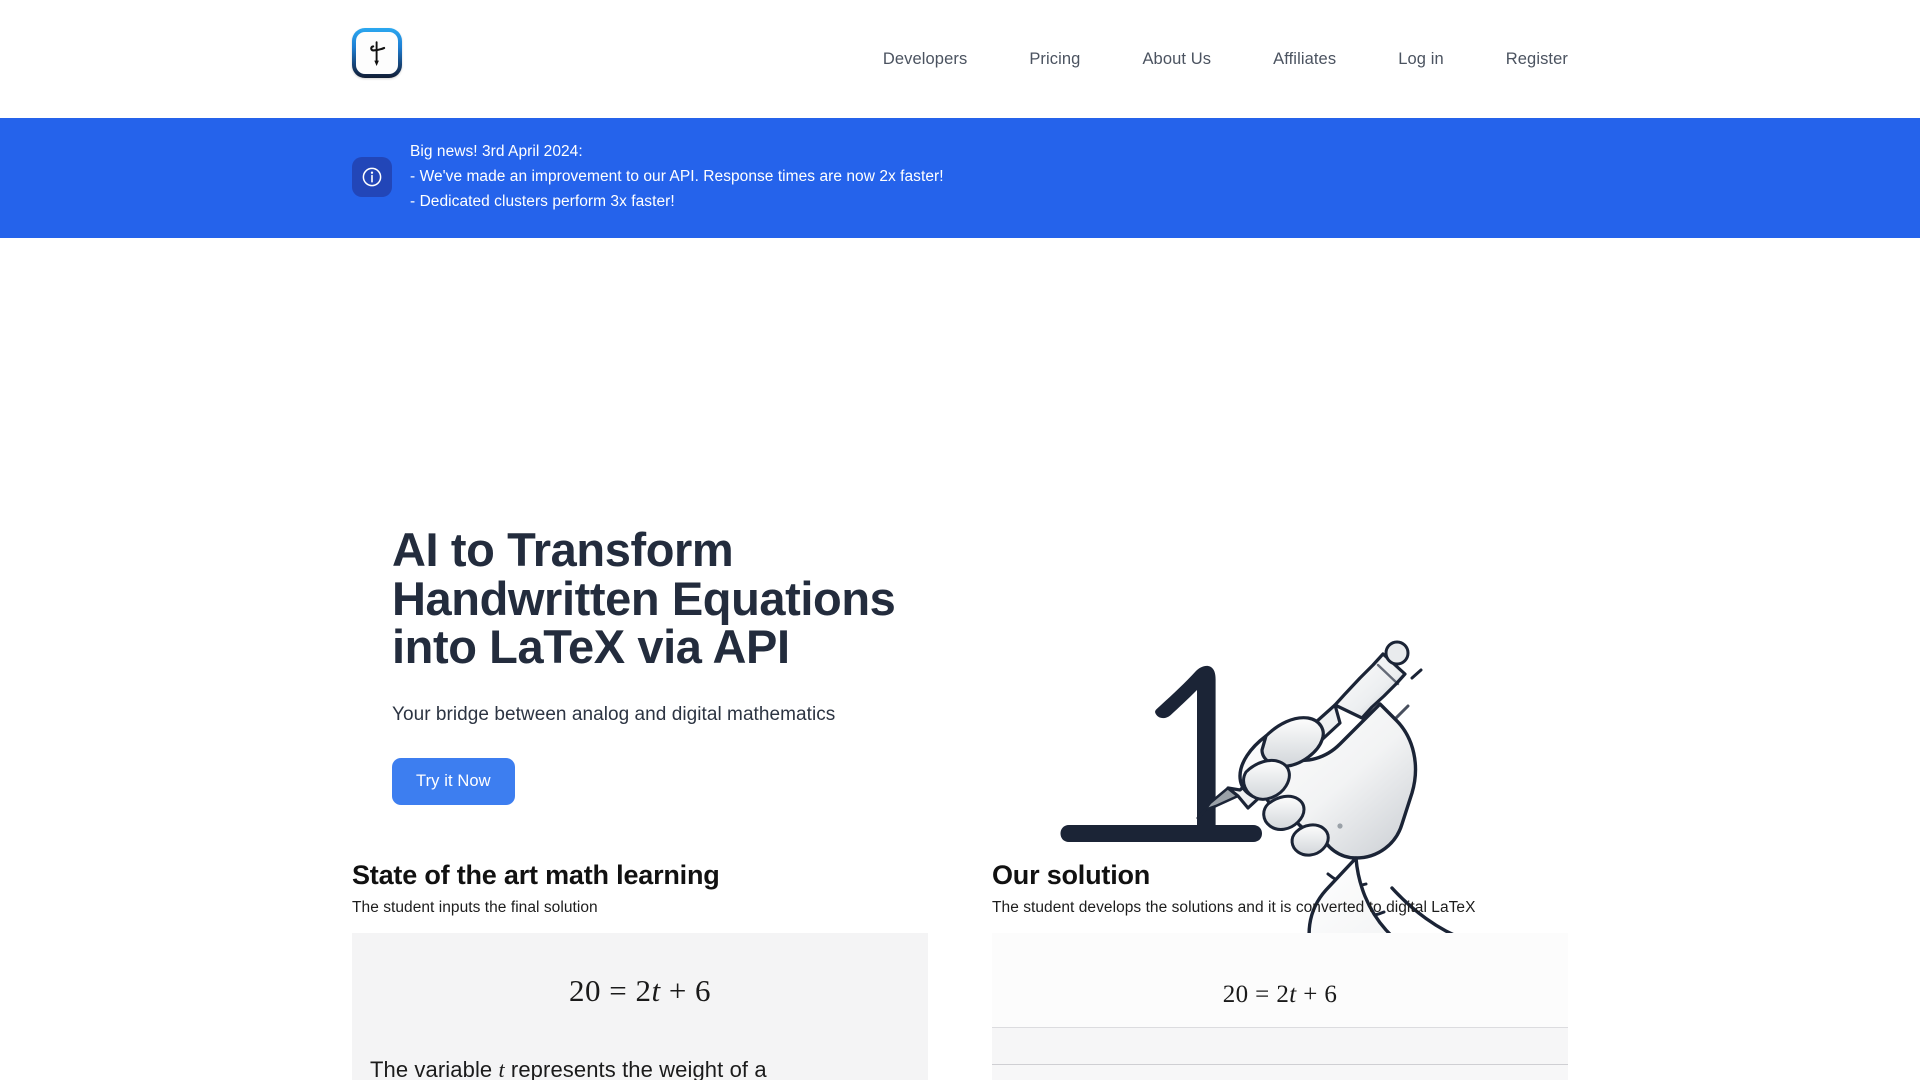 The width and height of the screenshot is (1920, 1080). I want to click on right-equation: 20 = 2t + 6, so click(1280, 980).